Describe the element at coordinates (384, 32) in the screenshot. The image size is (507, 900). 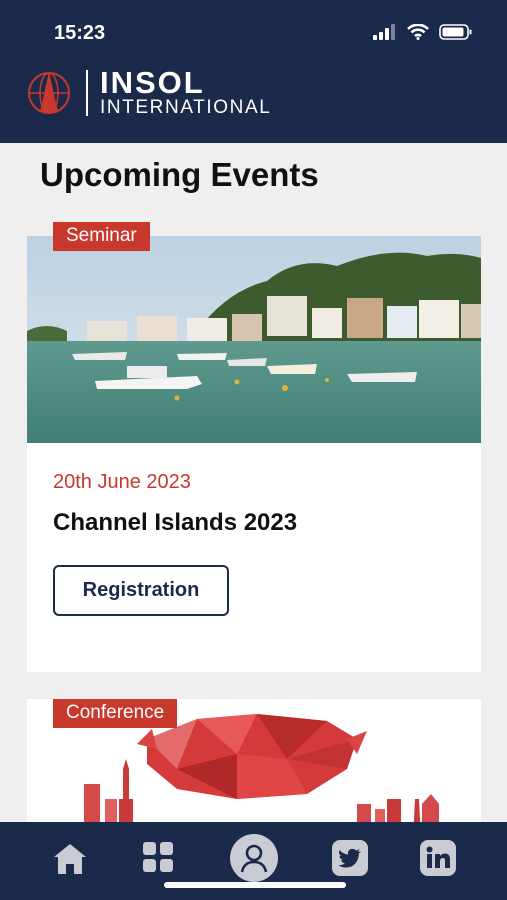
I see `signal-icon` at that location.